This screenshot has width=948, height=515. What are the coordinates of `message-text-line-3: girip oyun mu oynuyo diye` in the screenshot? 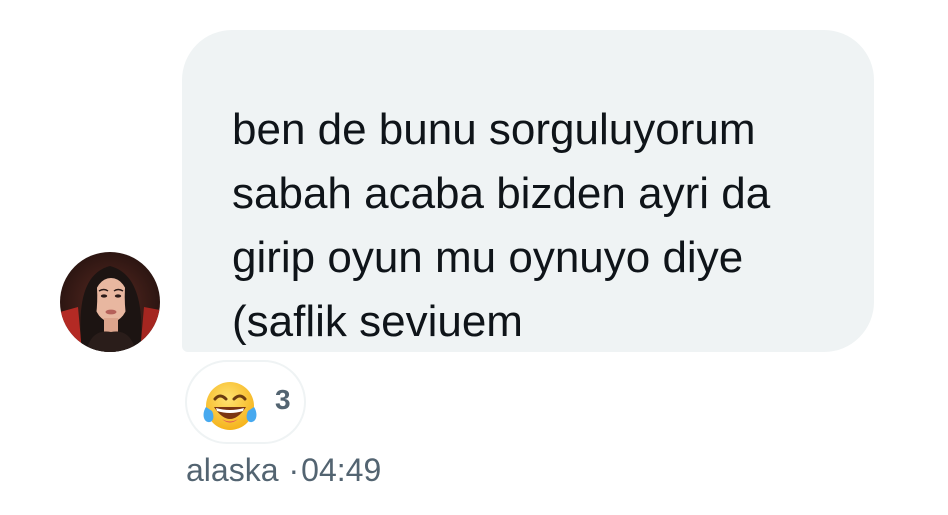 It's located at (488, 257).